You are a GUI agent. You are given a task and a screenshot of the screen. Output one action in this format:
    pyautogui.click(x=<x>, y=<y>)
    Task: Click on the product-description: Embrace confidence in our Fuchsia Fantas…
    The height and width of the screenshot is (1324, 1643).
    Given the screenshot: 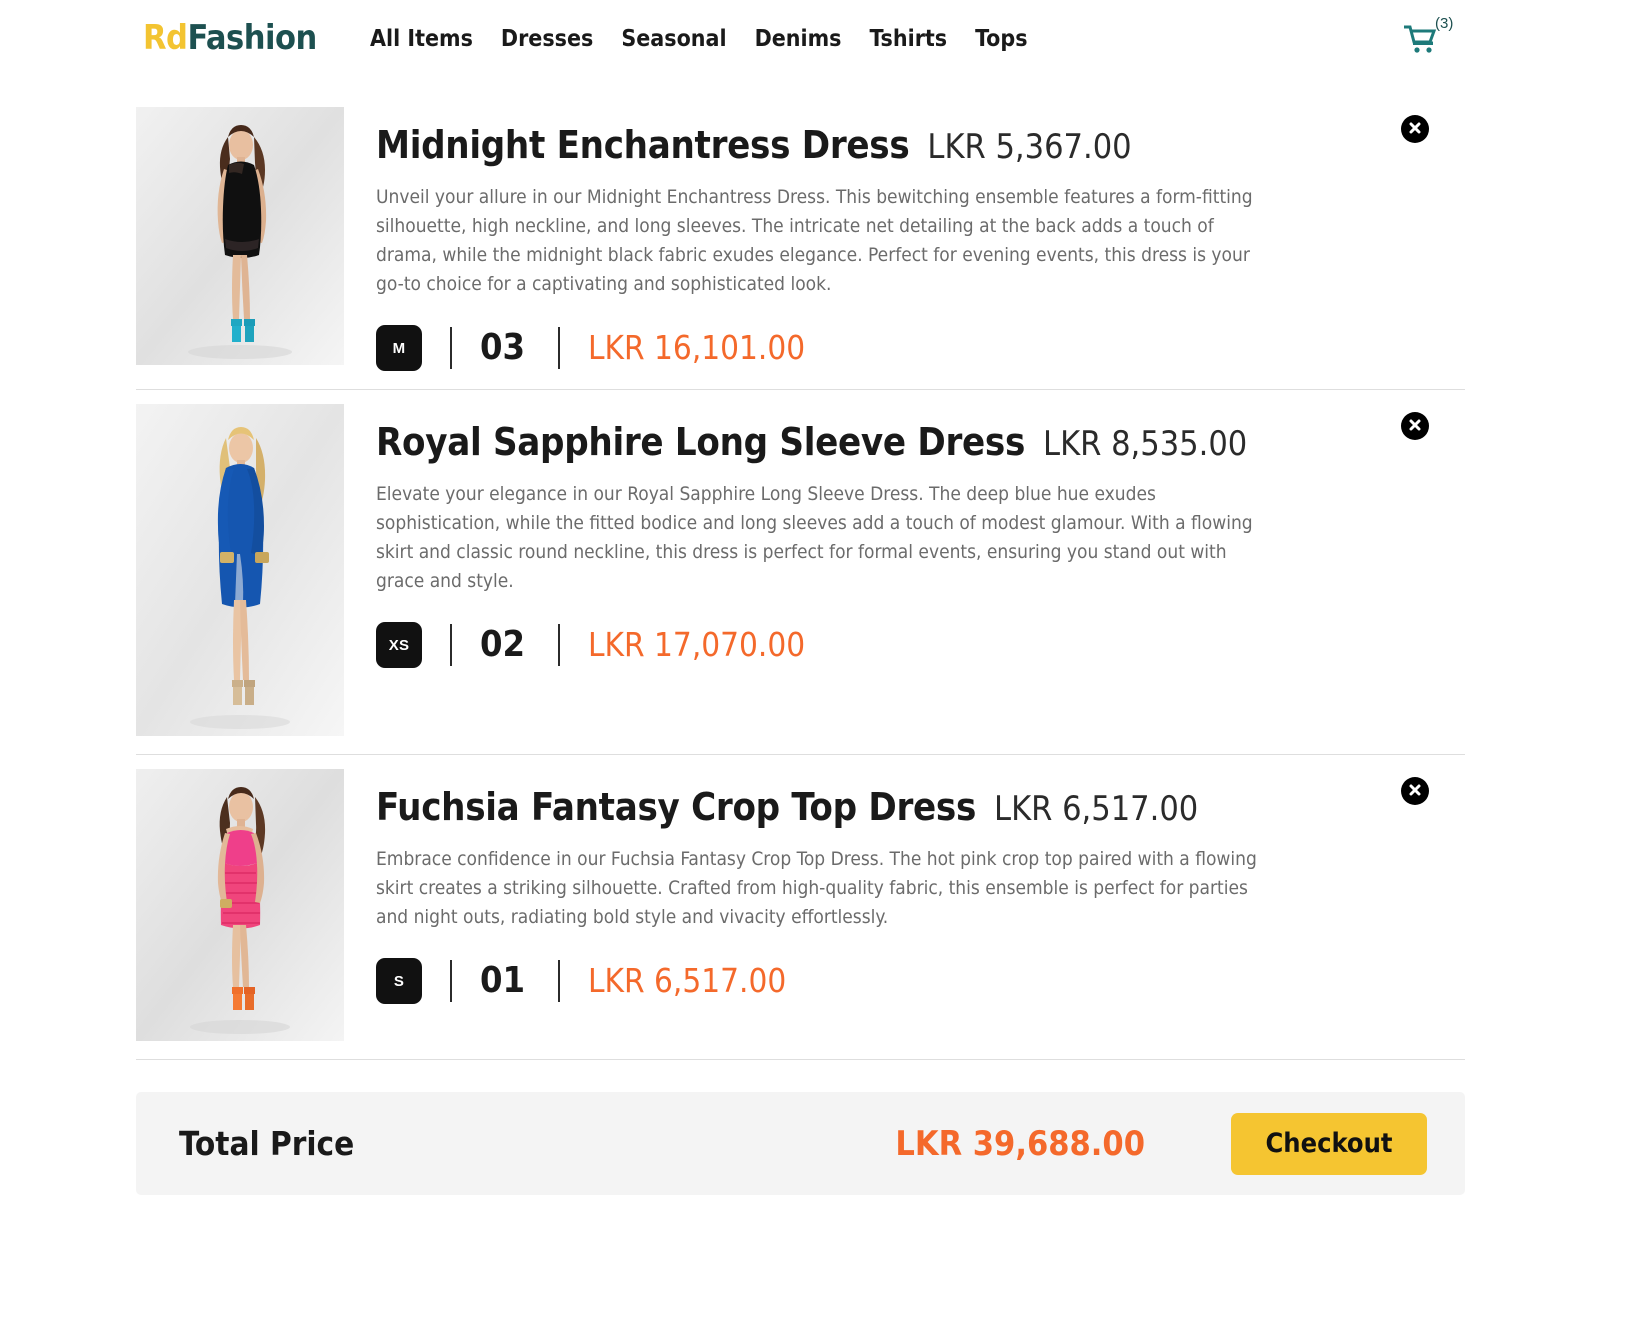 What is the action you would take?
    pyautogui.click(x=816, y=888)
    